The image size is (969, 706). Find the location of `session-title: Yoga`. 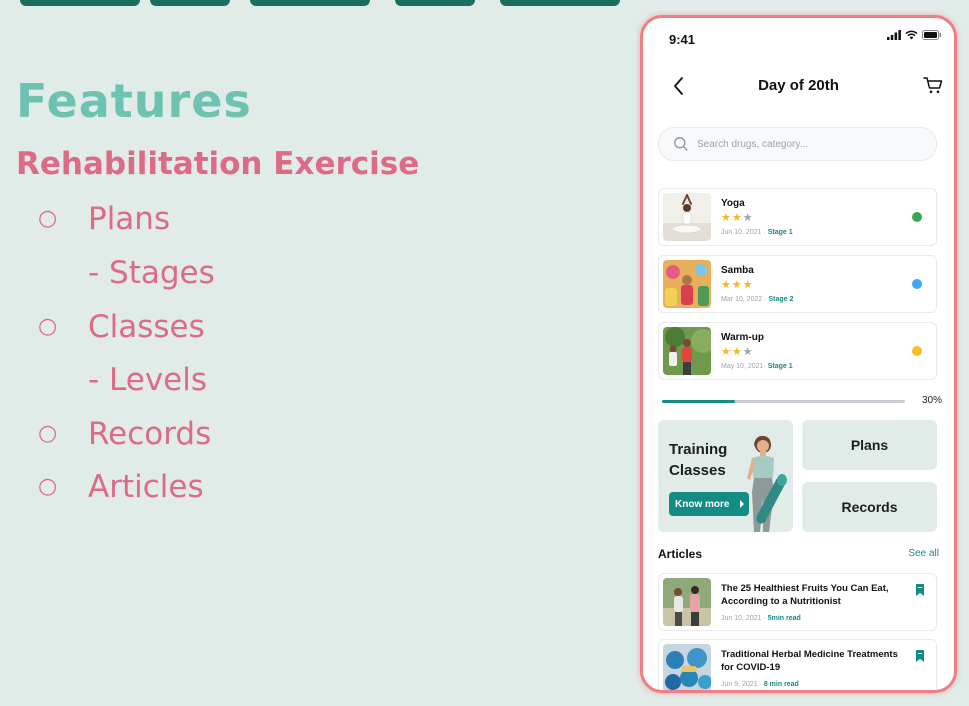

session-title: Yoga is located at coordinates (733, 203).